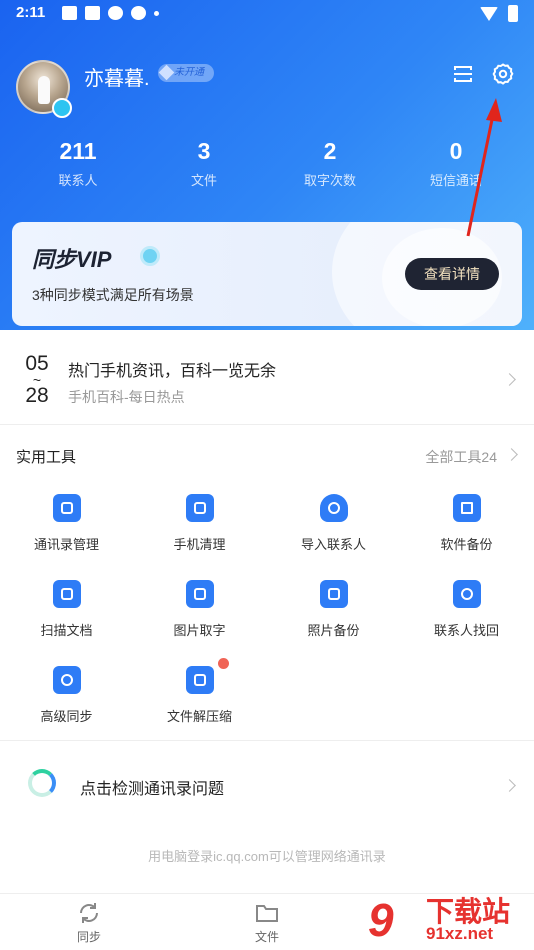 The height and width of the screenshot is (950, 534). I want to click on all-tools-link: 全部工具24, so click(461, 457).